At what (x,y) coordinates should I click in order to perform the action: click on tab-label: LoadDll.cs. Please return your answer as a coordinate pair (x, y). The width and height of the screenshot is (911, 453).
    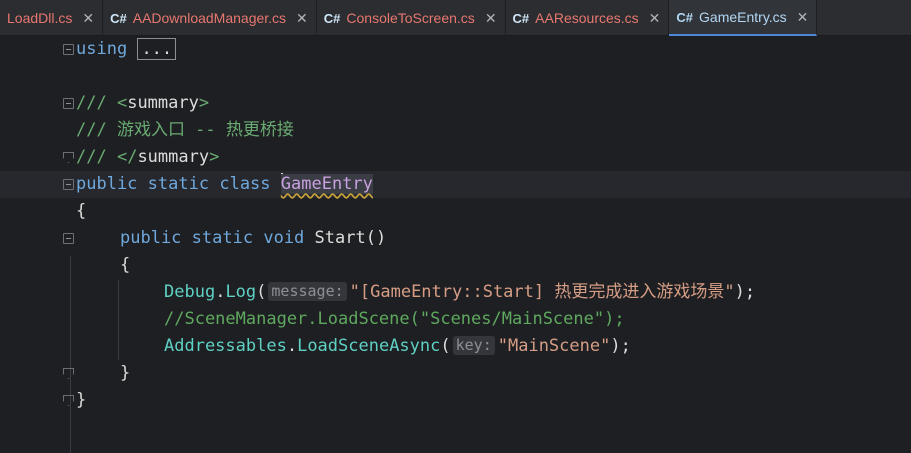
    Looking at the image, I should click on (40, 18).